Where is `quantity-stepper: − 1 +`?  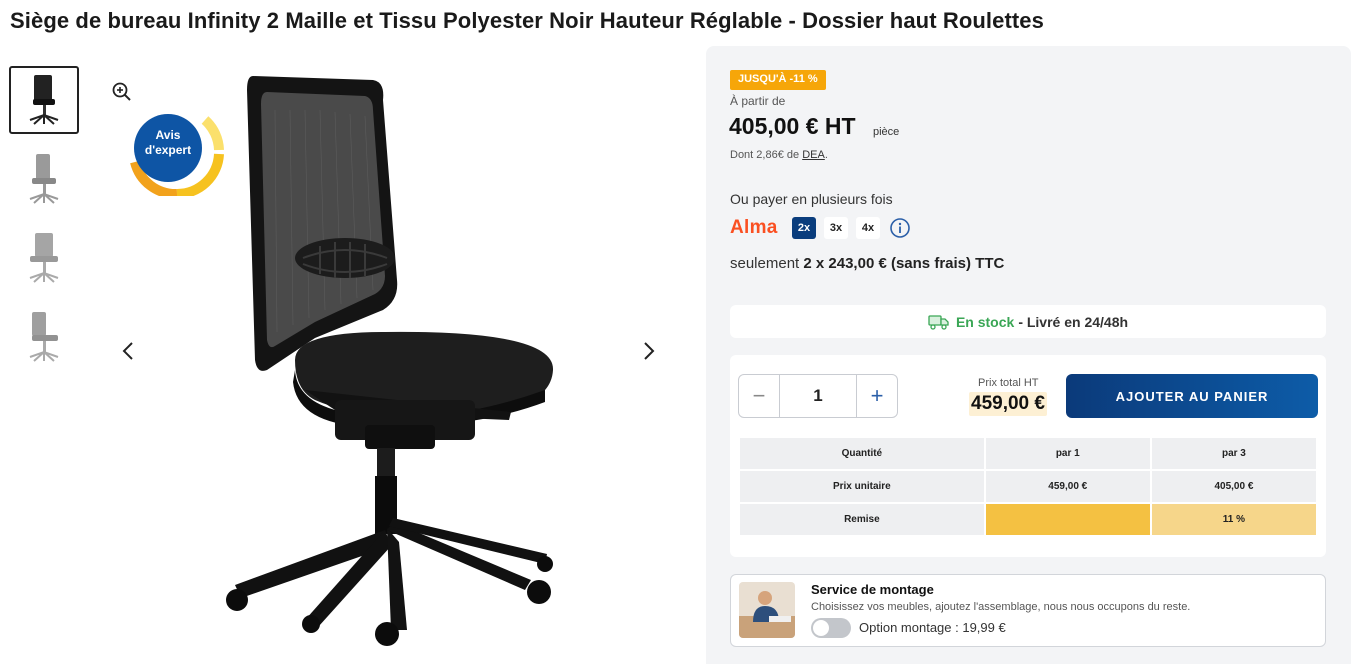
quantity-stepper: − 1 + is located at coordinates (818, 396).